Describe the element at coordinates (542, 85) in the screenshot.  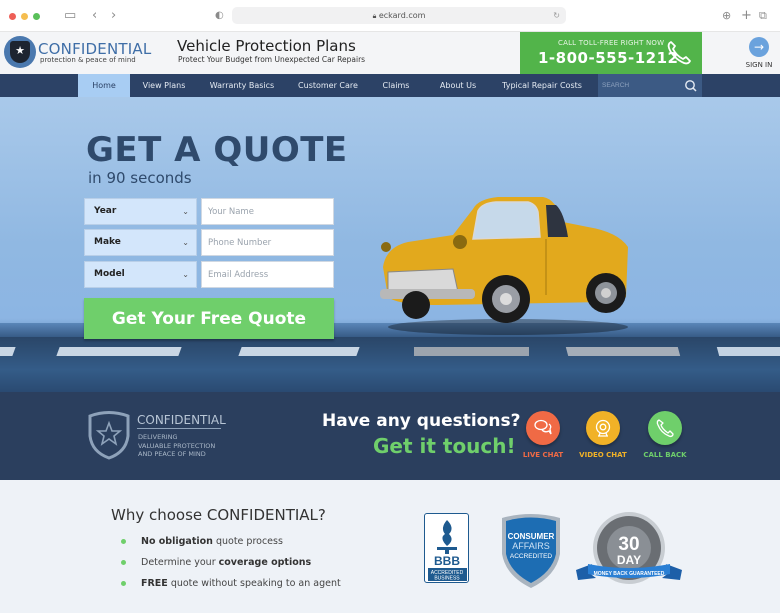
I see `nav-item-typical-repair-costs: Typical Repair Costs` at that location.